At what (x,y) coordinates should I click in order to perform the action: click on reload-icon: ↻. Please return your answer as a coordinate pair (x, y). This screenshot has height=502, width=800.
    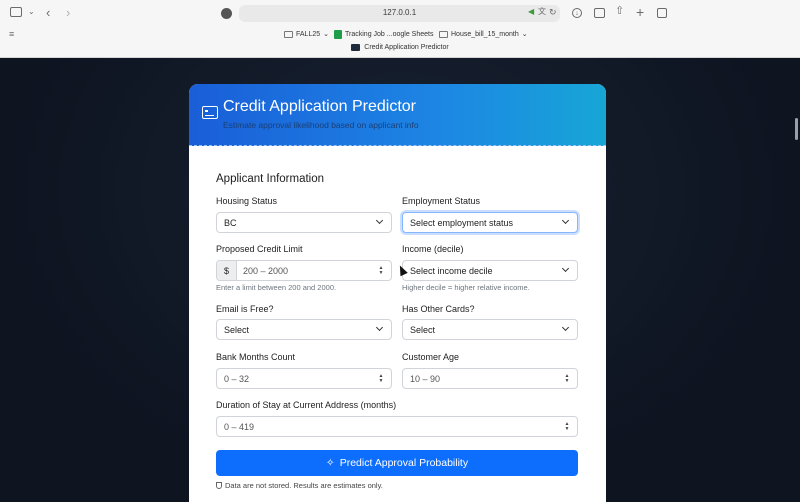
    Looking at the image, I should click on (553, 12).